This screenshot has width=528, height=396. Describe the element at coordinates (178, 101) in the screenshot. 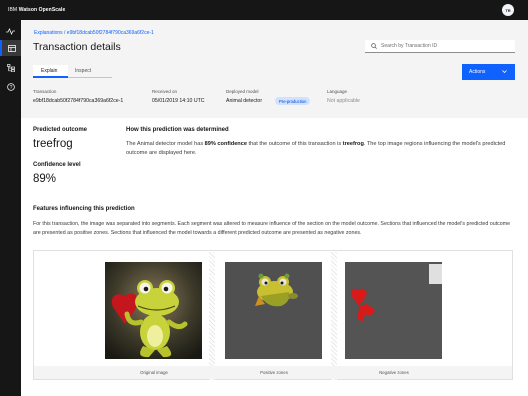

I see `received-value: 05/01/2019 14:10 UTC` at that location.